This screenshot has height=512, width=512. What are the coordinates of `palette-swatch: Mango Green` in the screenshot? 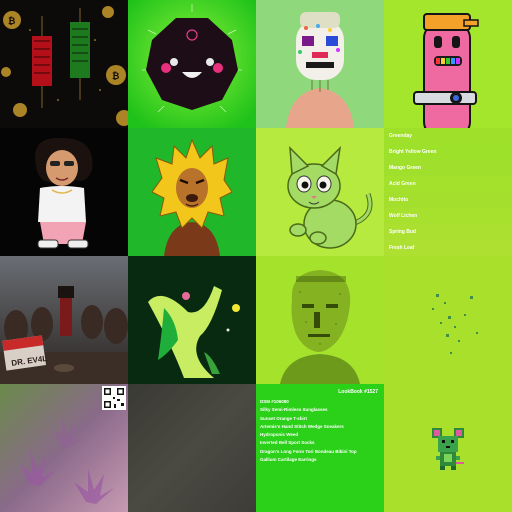 It's located at (448, 168).